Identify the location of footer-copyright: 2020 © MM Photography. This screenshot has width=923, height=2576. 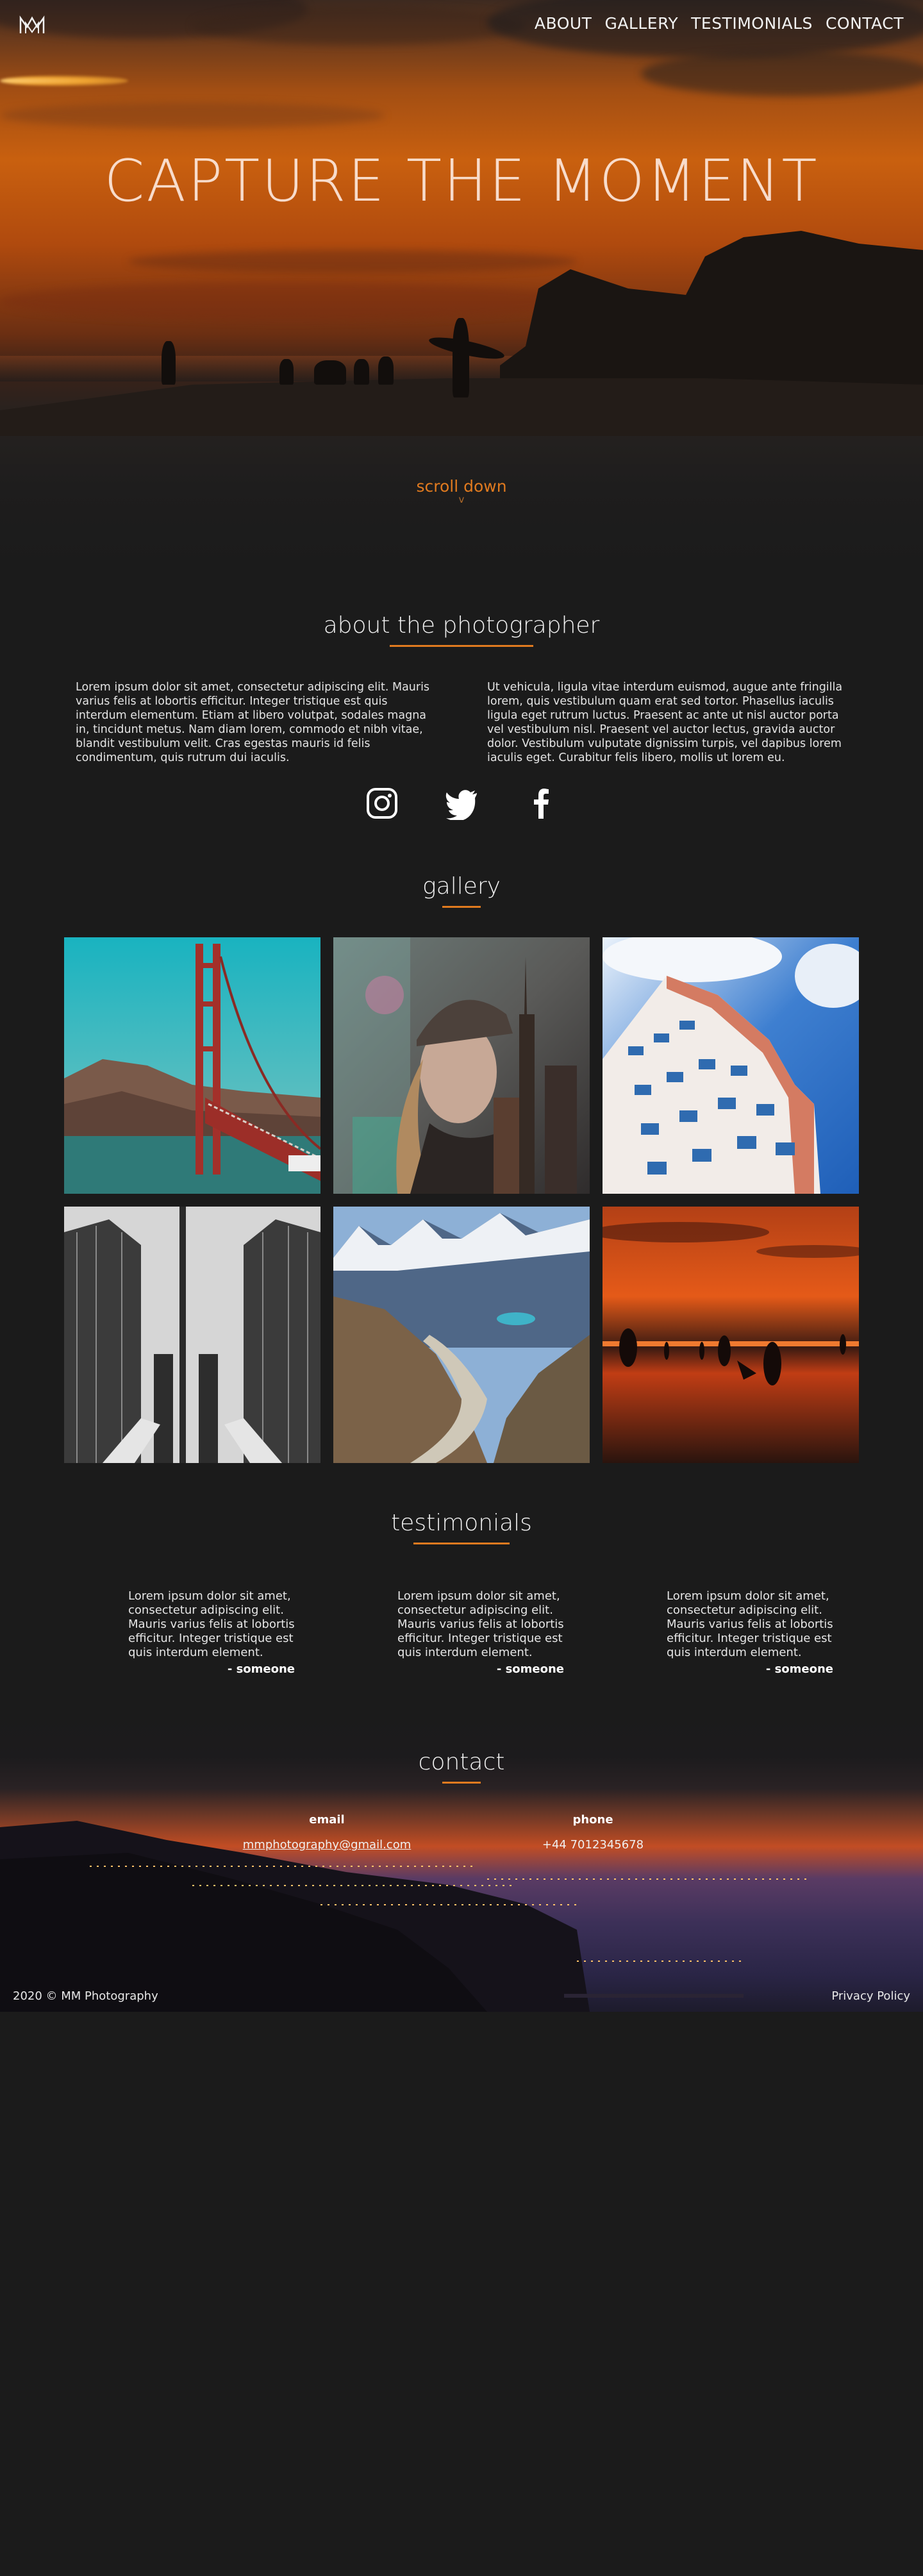
(85, 1996).